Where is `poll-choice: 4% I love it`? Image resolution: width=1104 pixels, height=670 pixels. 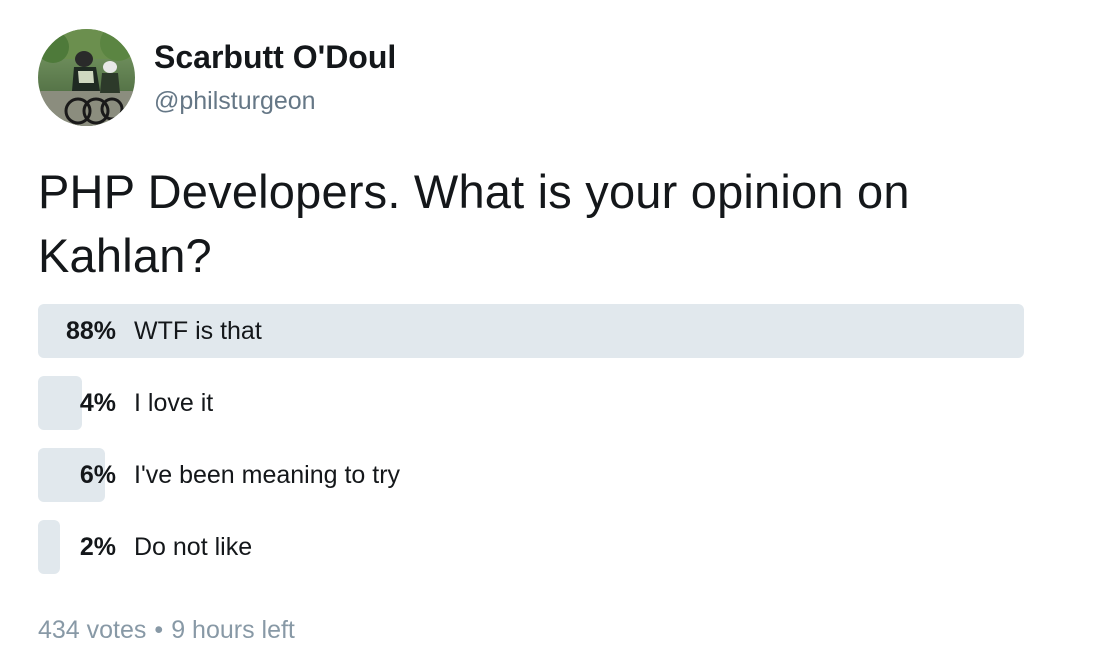 poll-choice: 4% I love it is located at coordinates (558, 403).